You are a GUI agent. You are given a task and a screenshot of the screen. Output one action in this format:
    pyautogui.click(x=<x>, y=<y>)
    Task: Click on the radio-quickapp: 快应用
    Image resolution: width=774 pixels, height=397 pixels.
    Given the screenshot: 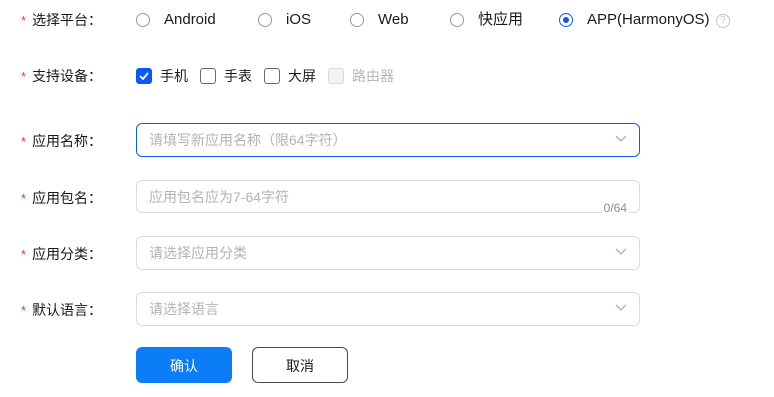 What is the action you would take?
    pyautogui.click(x=486, y=20)
    